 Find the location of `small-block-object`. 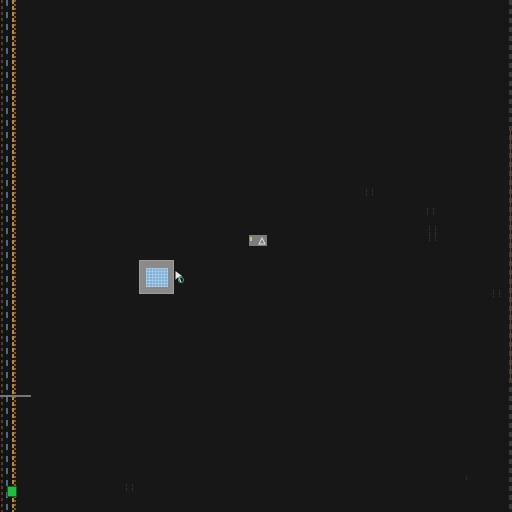

small-block-object is located at coordinates (258, 240).